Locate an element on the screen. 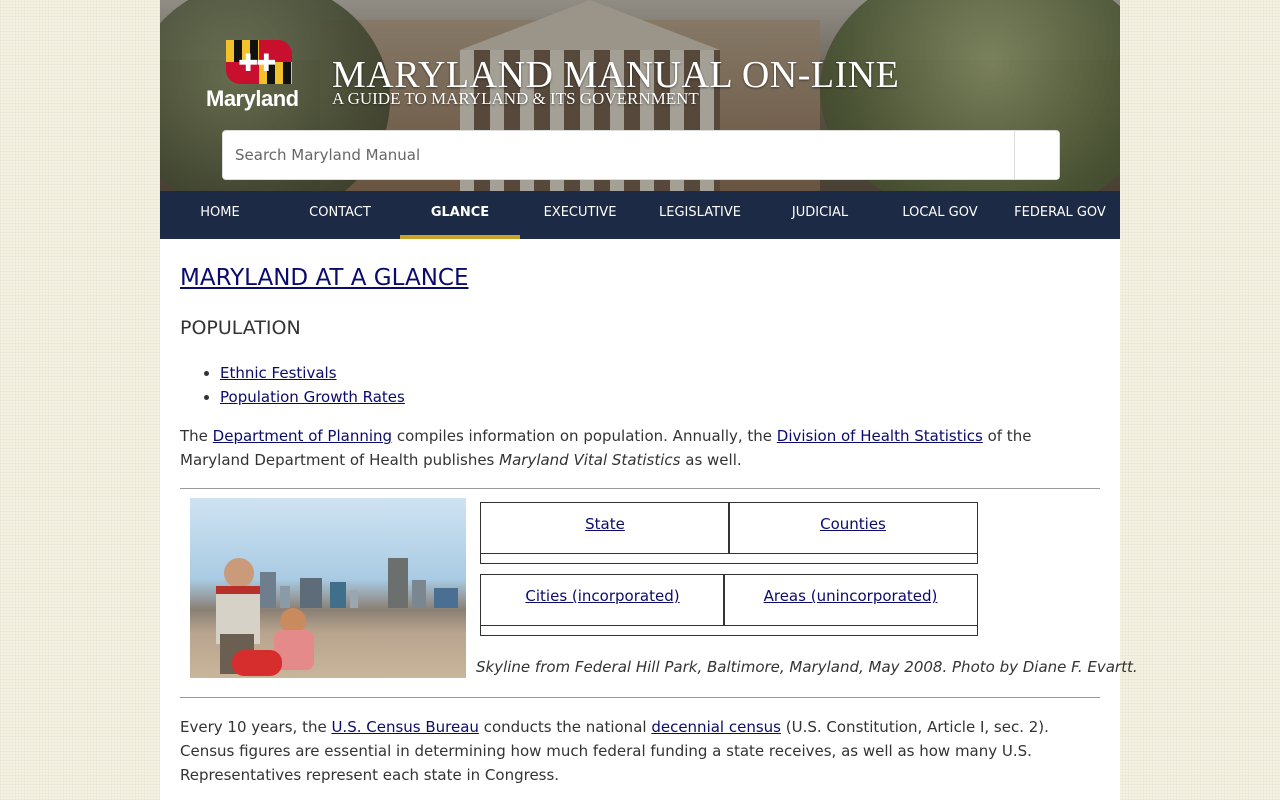 This screenshot has width=1280, height=800. table-cell: Counties is located at coordinates (853, 528).